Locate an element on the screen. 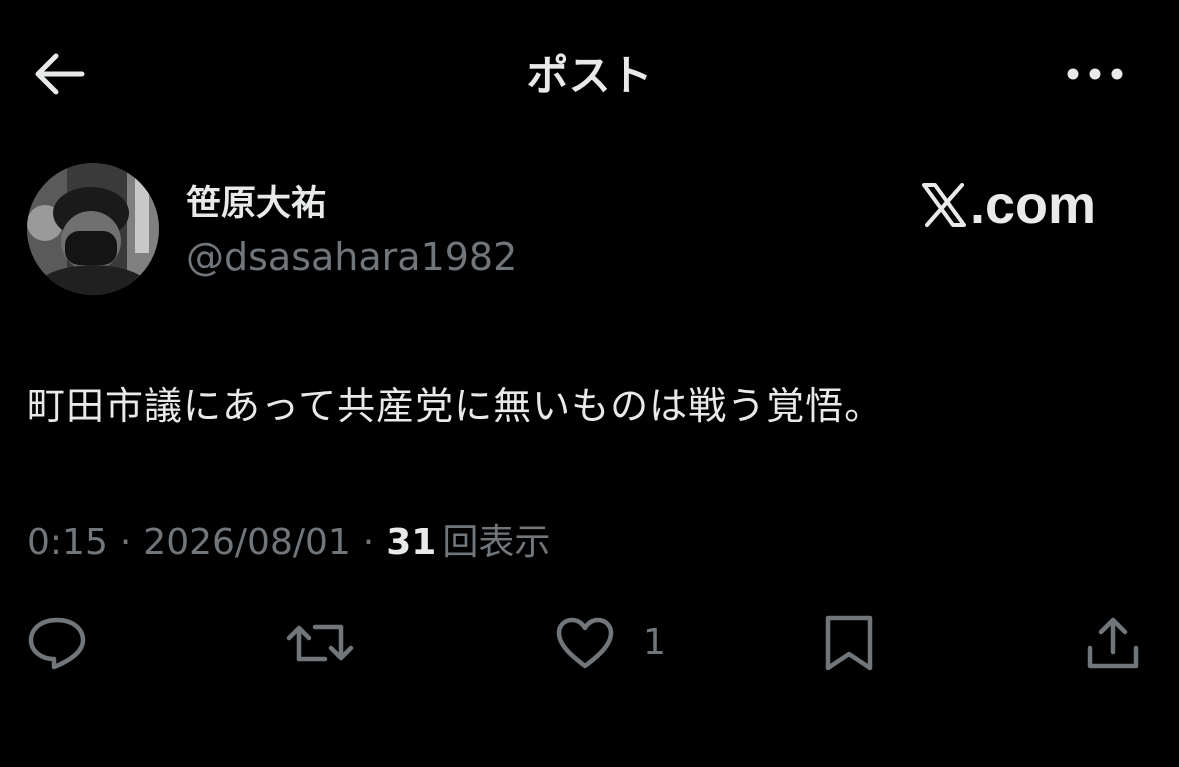  reply-icon is located at coordinates (57, 643).